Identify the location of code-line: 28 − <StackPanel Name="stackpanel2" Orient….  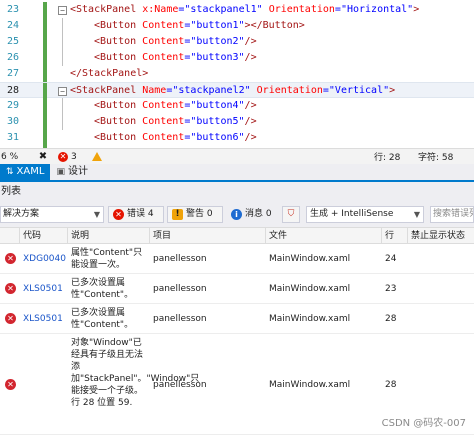
(237, 90).